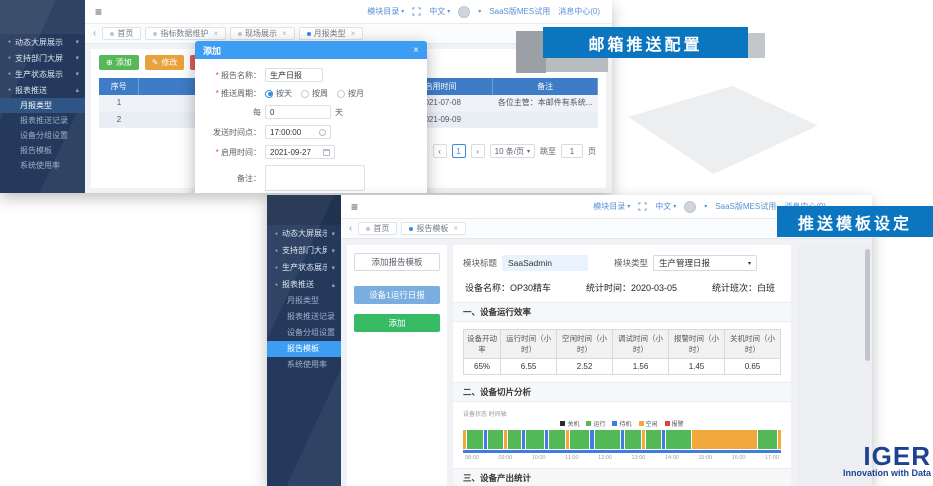 The height and width of the screenshot is (486, 933). Describe the element at coordinates (229, 75) in the screenshot. I see `report-name-label: 报告名称：` at that location.